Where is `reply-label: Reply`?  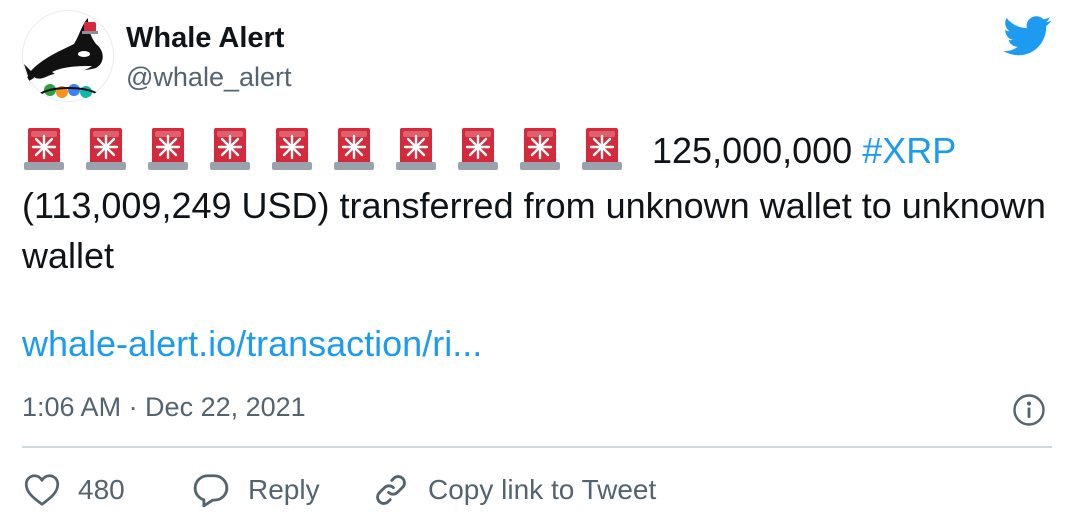 reply-label: Reply is located at coordinates (284, 489).